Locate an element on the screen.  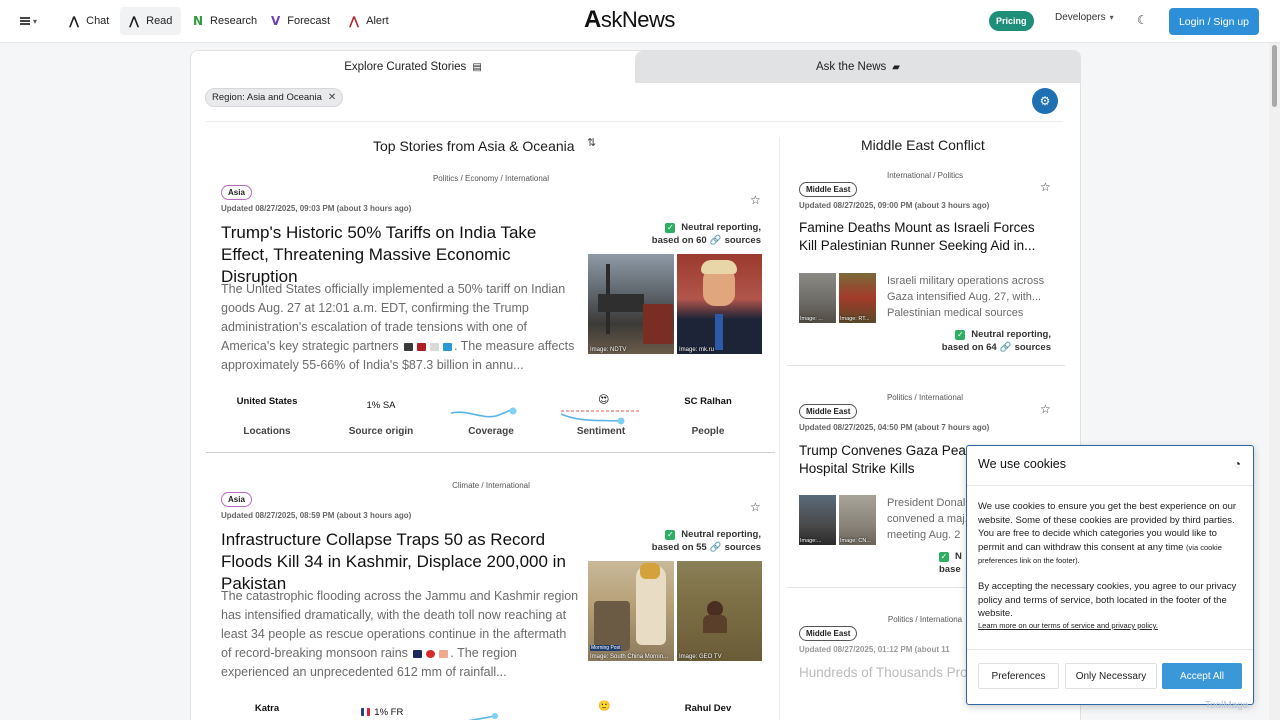
sources-prefix: base is located at coordinates (950, 569).